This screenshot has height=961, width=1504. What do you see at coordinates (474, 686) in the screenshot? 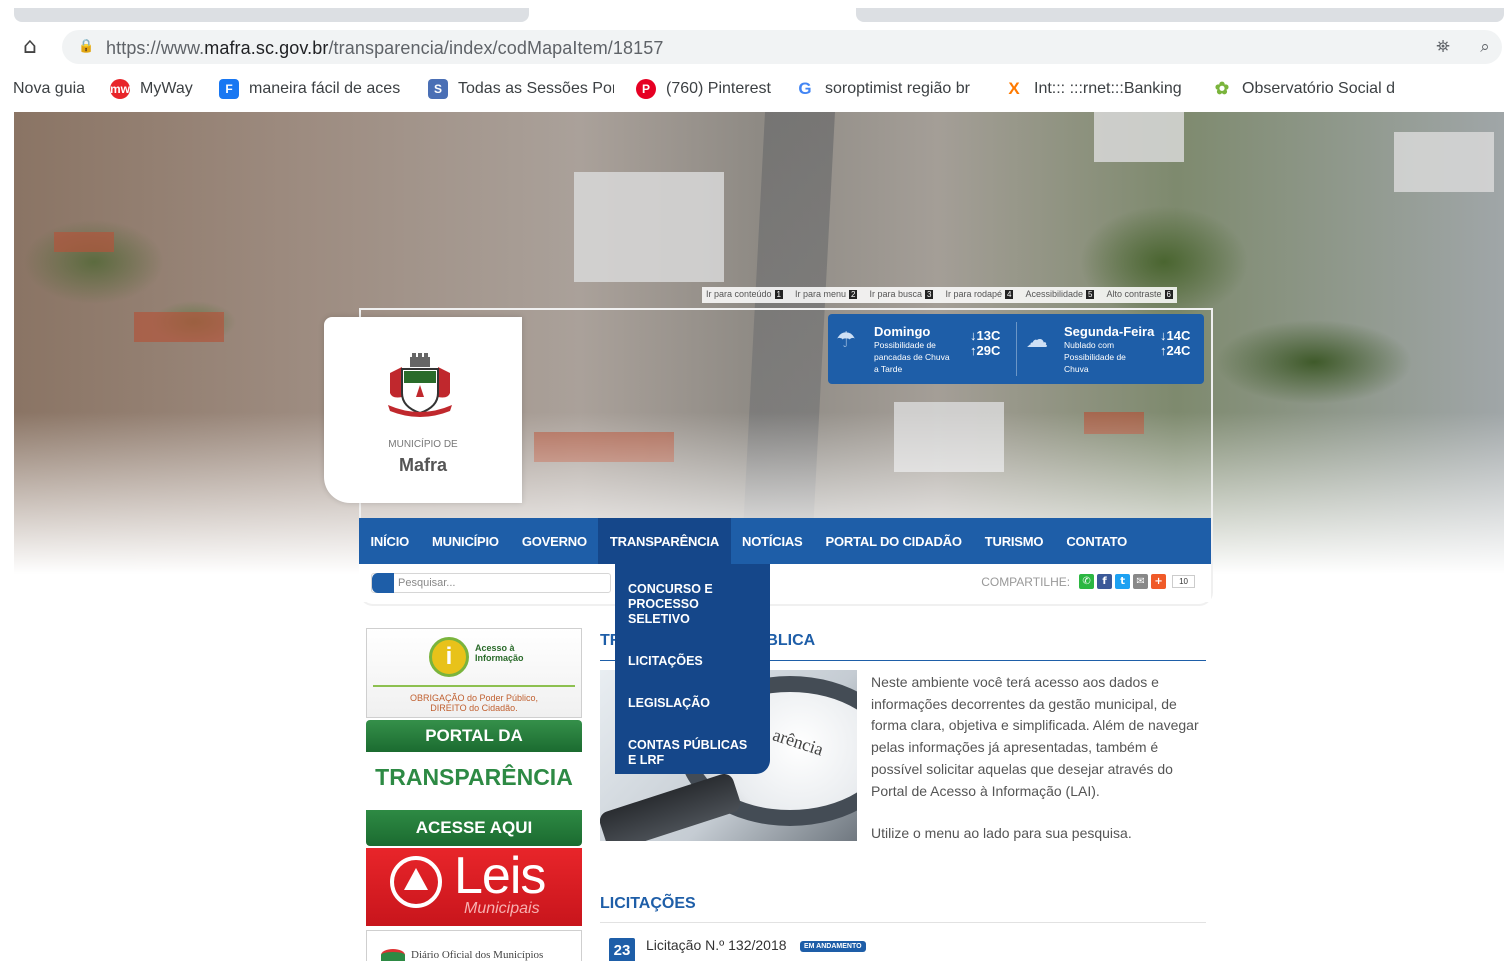
I see `divider` at bounding box center [474, 686].